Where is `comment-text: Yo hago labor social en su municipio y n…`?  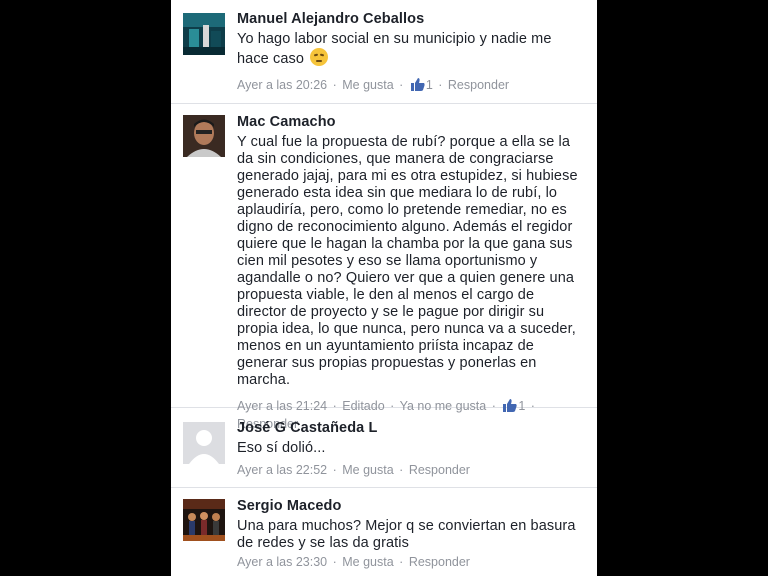 comment-text: Yo hago labor social en su municipio y n… is located at coordinates (394, 49).